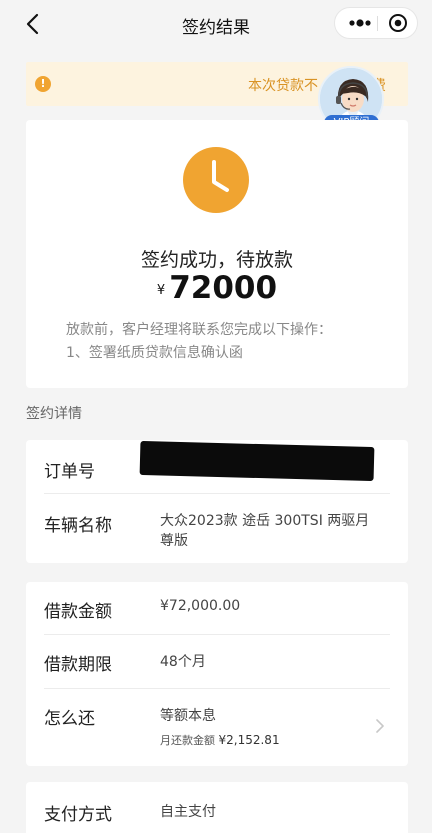 This screenshot has width=432, height=833. I want to click on tip-line: 放款前，客户经理将联系您完成以下操作：, so click(199, 330).